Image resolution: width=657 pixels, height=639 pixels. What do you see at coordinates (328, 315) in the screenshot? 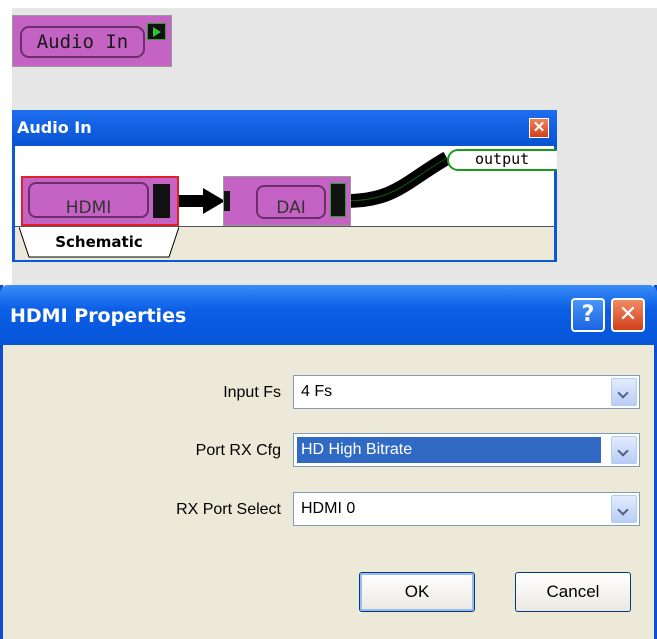
I see `dialog-titlebar: HDMI Properties ? ✕` at bounding box center [328, 315].